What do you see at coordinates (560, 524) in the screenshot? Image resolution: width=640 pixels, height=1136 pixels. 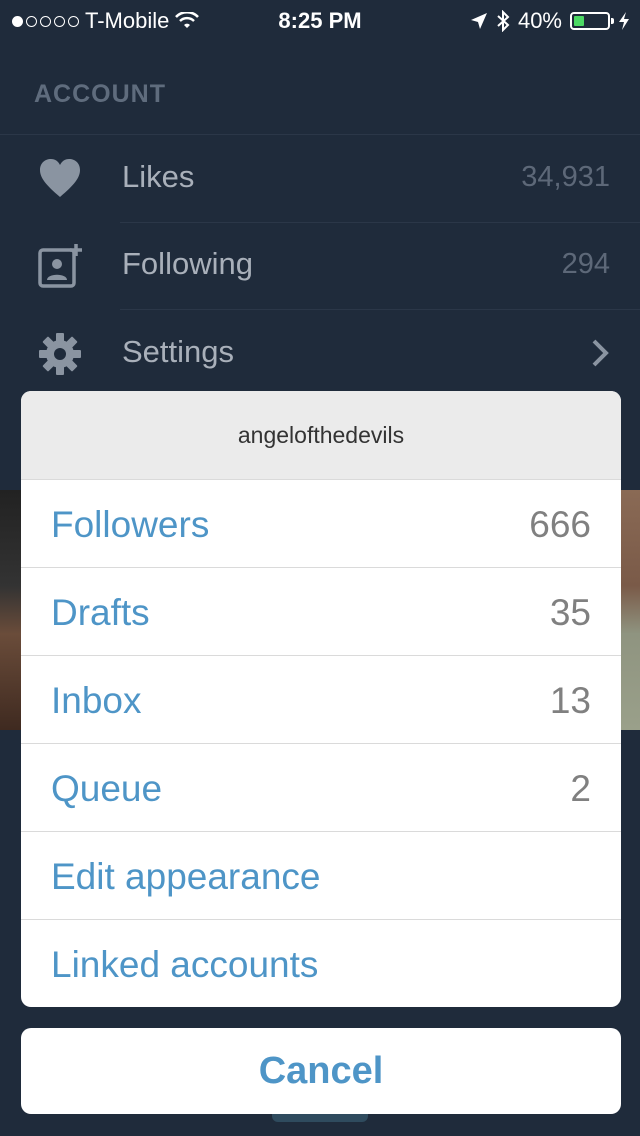 I see `followers-count: 666` at bounding box center [560, 524].